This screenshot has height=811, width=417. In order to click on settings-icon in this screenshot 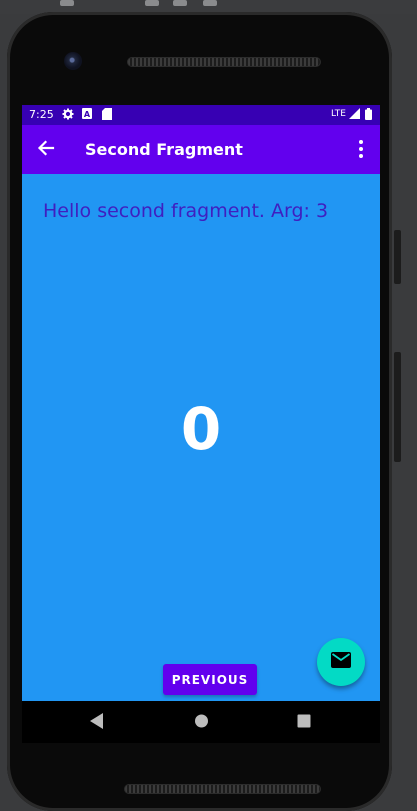, I will do `click(68, 116)`.